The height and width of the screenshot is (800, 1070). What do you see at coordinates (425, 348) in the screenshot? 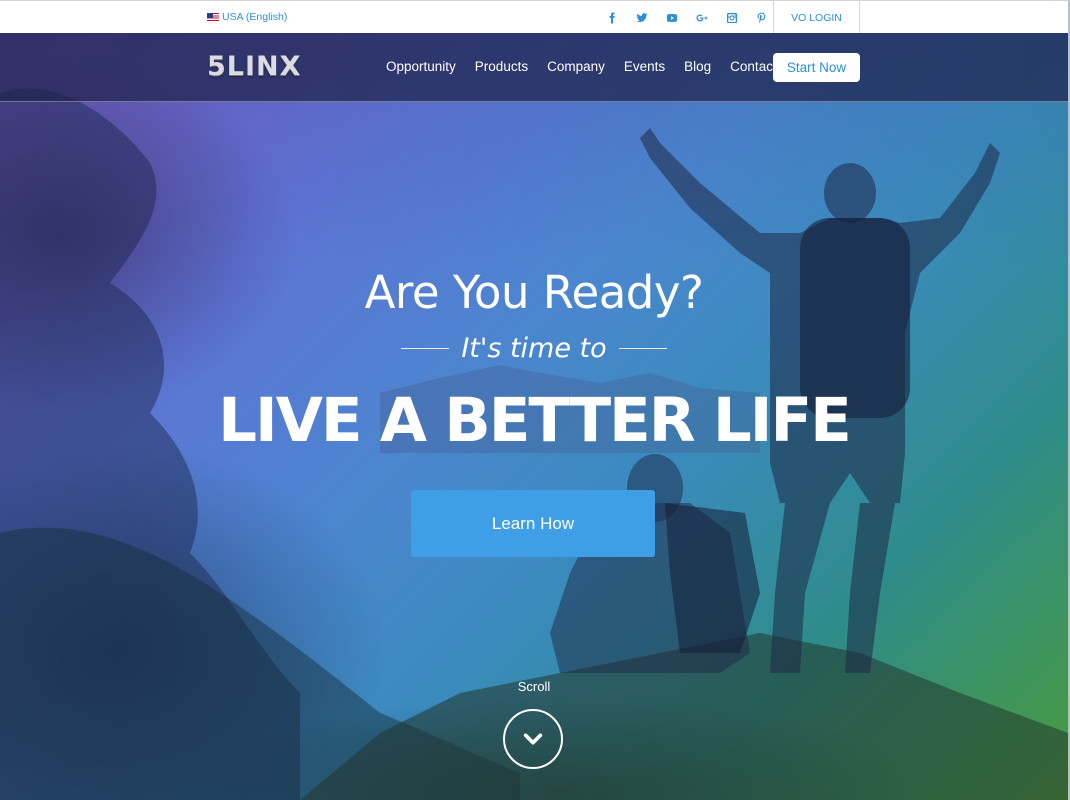
I see `tagline-divider-left` at bounding box center [425, 348].